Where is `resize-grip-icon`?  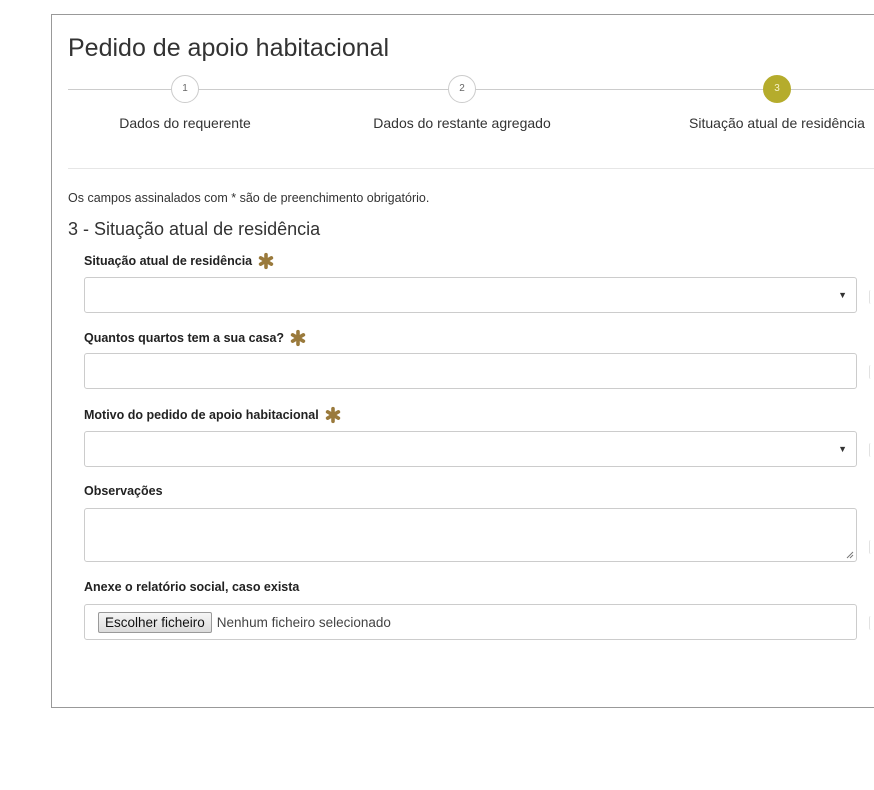 resize-grip-icon is located at coordinates (850, 555).